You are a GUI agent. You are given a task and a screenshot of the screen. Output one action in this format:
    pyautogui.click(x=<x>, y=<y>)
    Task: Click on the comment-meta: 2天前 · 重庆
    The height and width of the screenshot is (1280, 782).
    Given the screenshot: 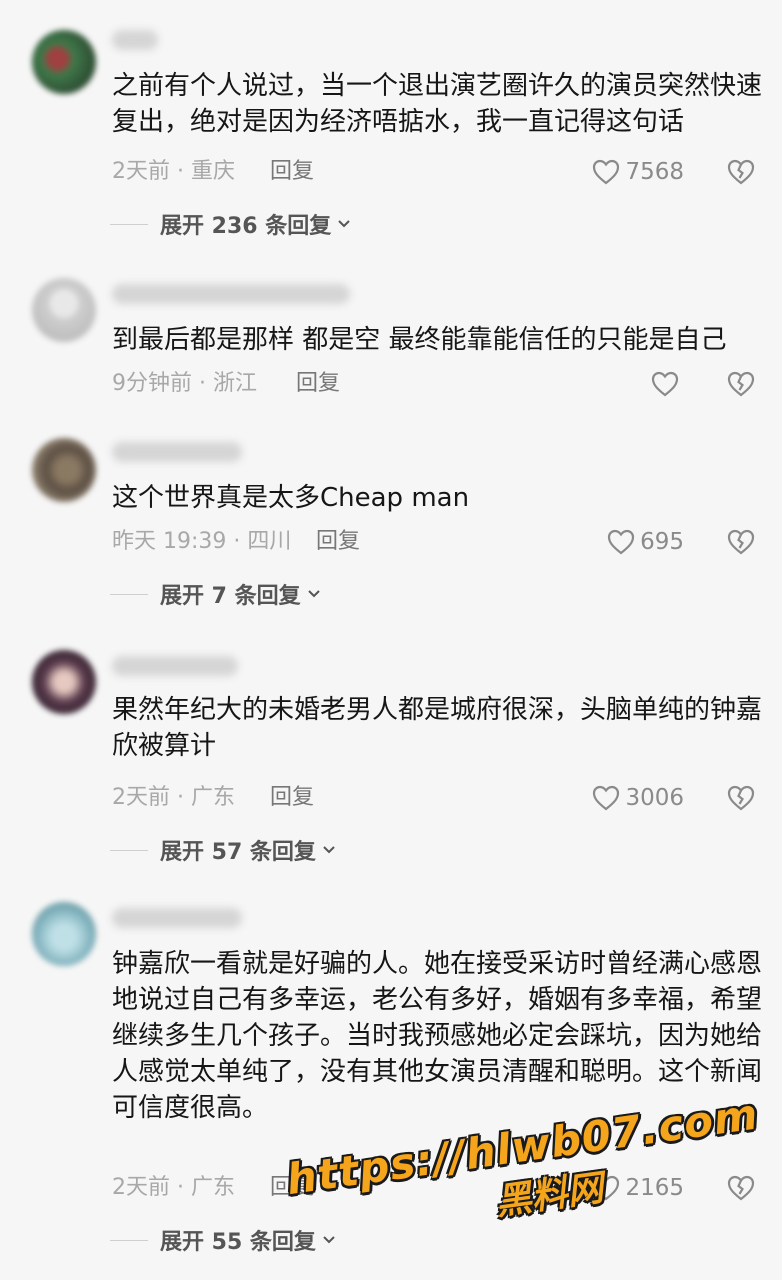 What is the action you would take?
    pyautogui.click(x=173, y=171)
    